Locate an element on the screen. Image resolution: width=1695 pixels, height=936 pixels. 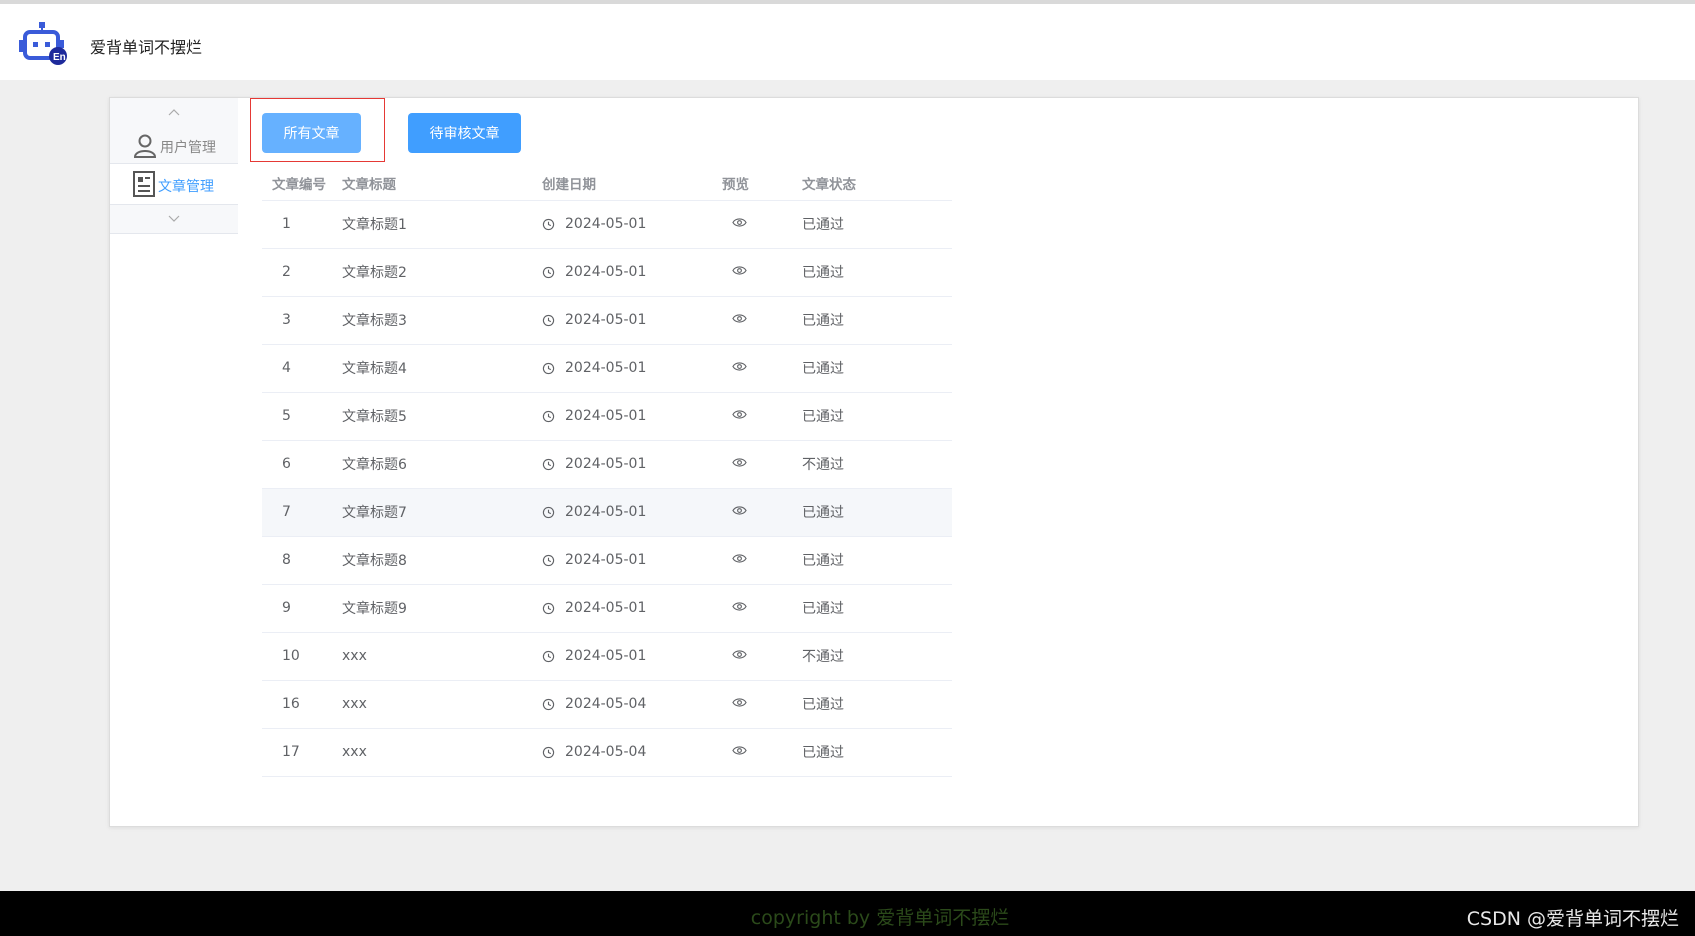
header-preview: 预览 is located at coordinates (762, 183).